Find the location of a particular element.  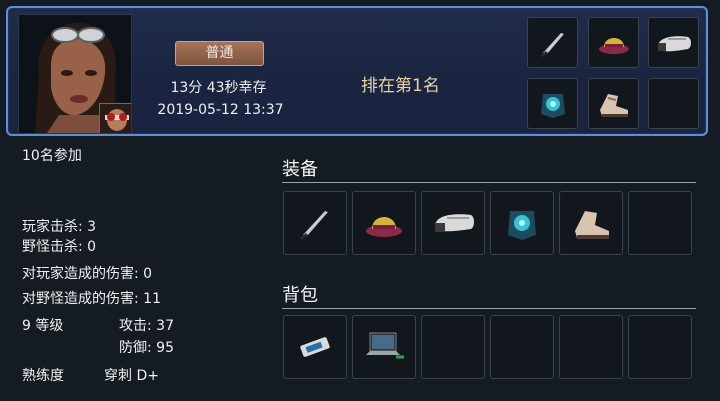

equipment-slot-gauntlet is located at coordinates (453, 223).